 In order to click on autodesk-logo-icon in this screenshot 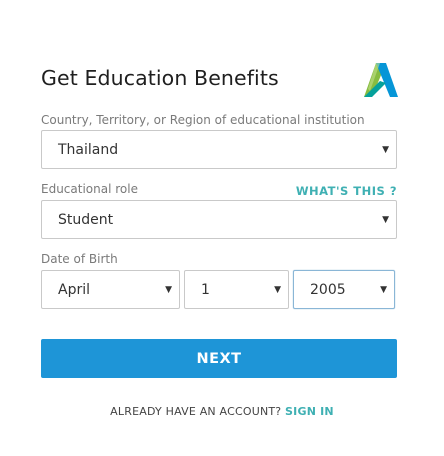, I will do `click(381, 80)`.